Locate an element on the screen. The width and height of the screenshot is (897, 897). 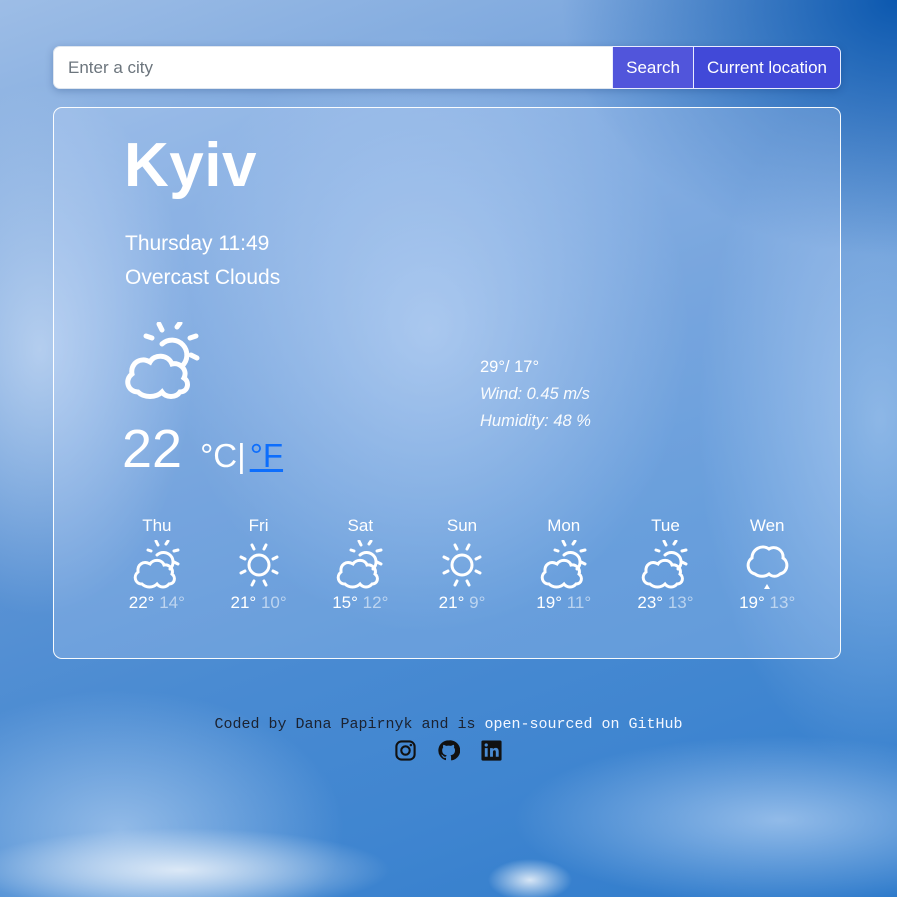
forecast-min: 9° is located at coordinates (477, 602).